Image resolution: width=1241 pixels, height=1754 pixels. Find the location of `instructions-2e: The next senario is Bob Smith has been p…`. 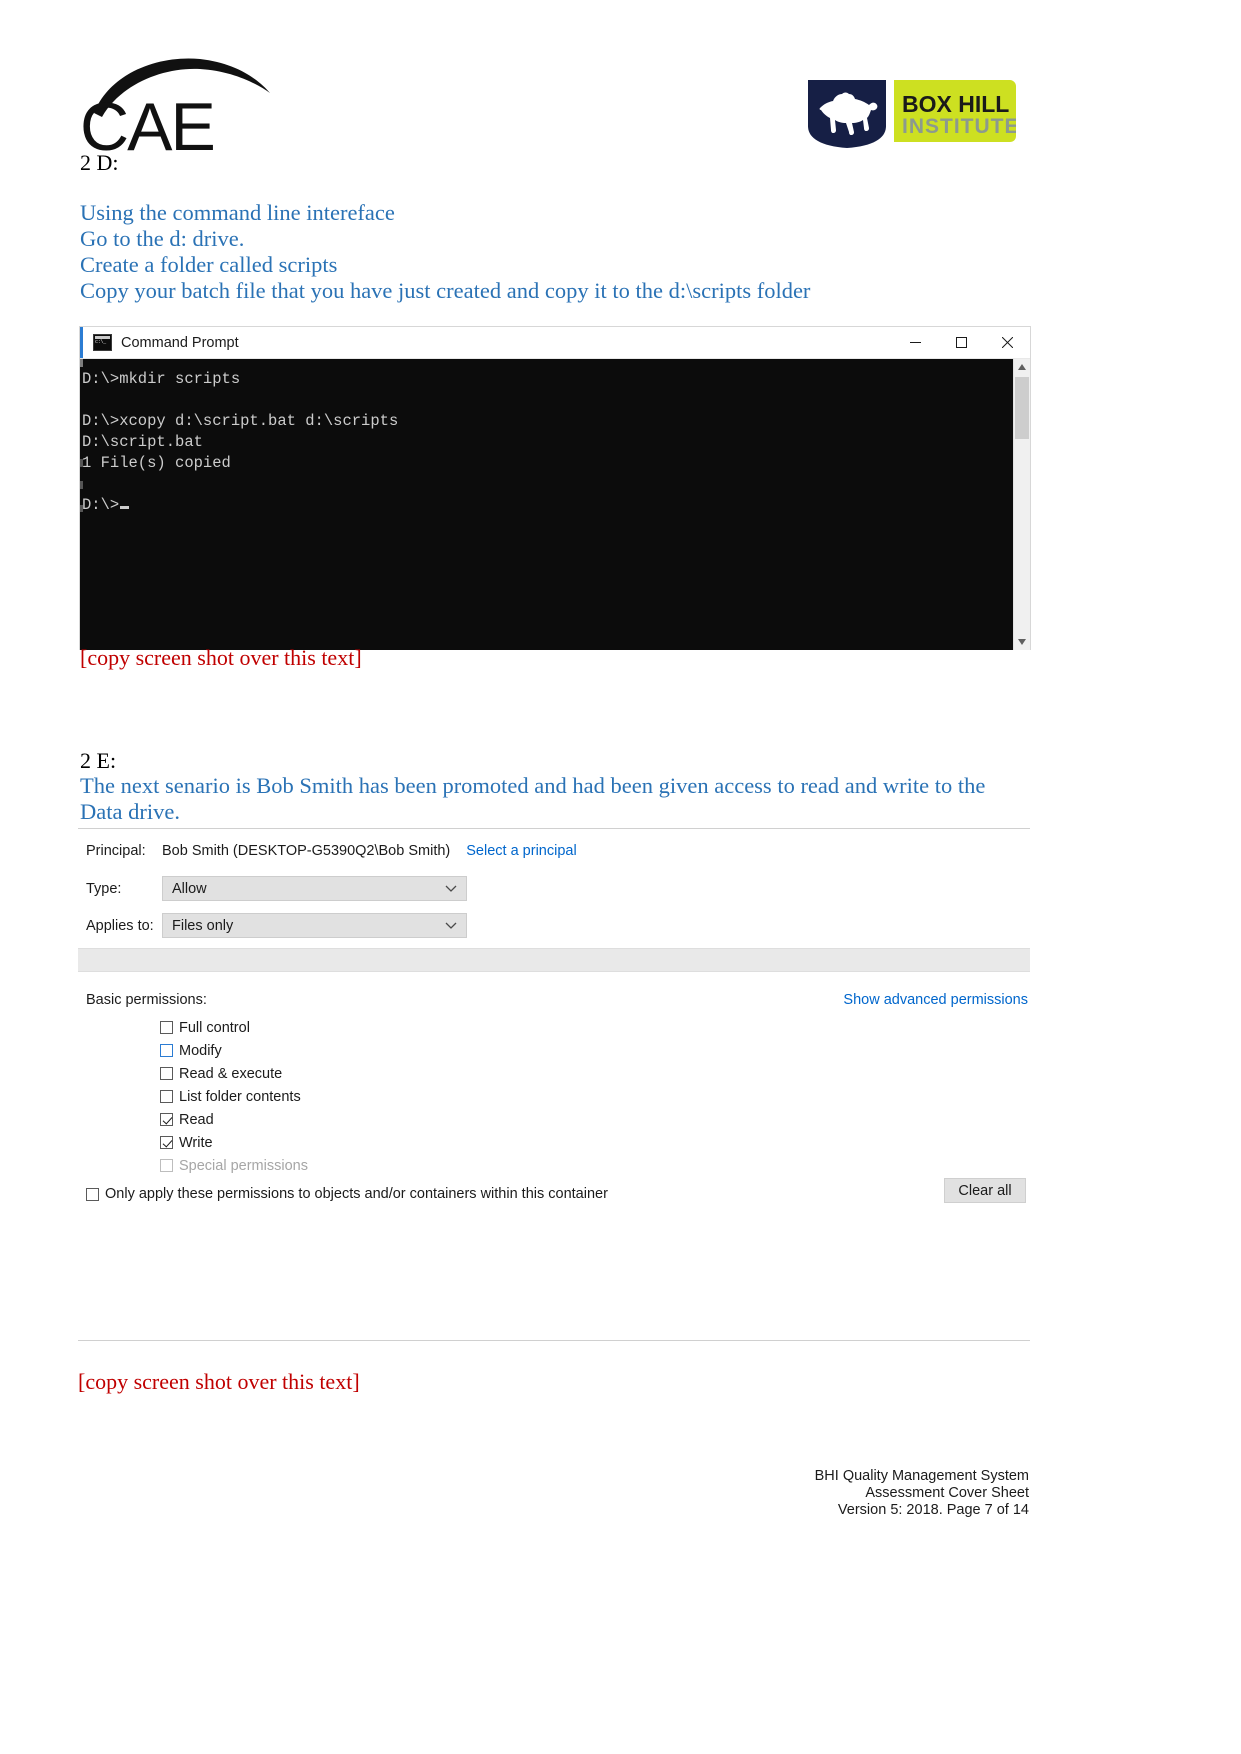

instructions-2e: The next senario is Bob Smith has been p… is located at coordinates (533, 798).